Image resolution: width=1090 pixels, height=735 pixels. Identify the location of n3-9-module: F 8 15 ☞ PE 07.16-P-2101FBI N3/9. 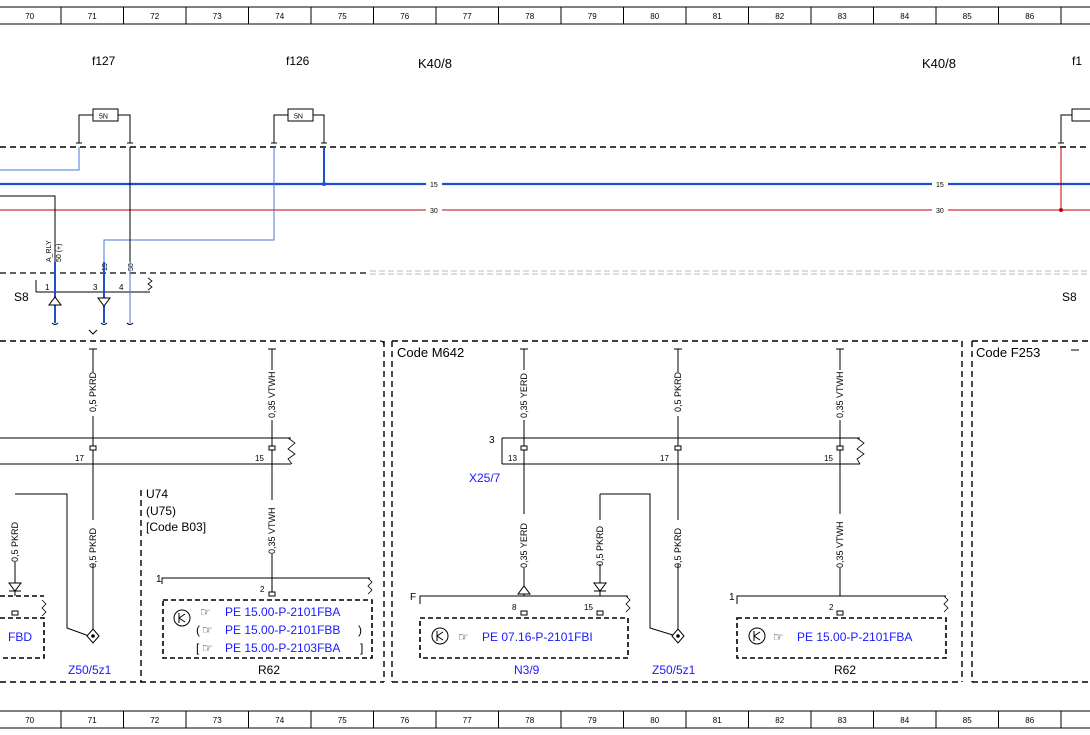
(520, 629).